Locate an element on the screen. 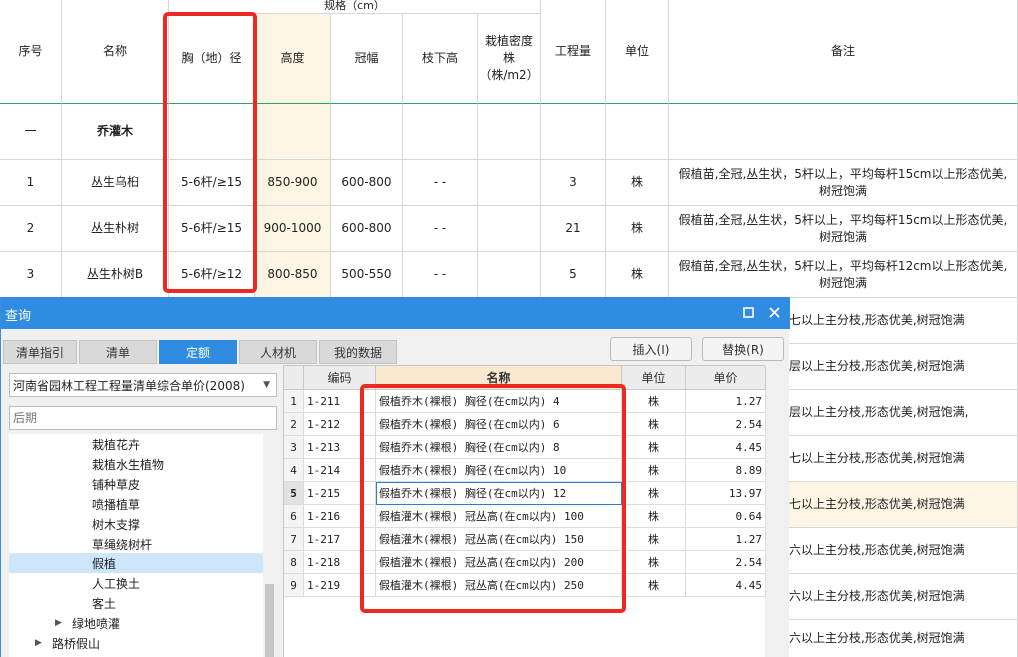  tree-scrollbar is located at coordinates (269, 545).